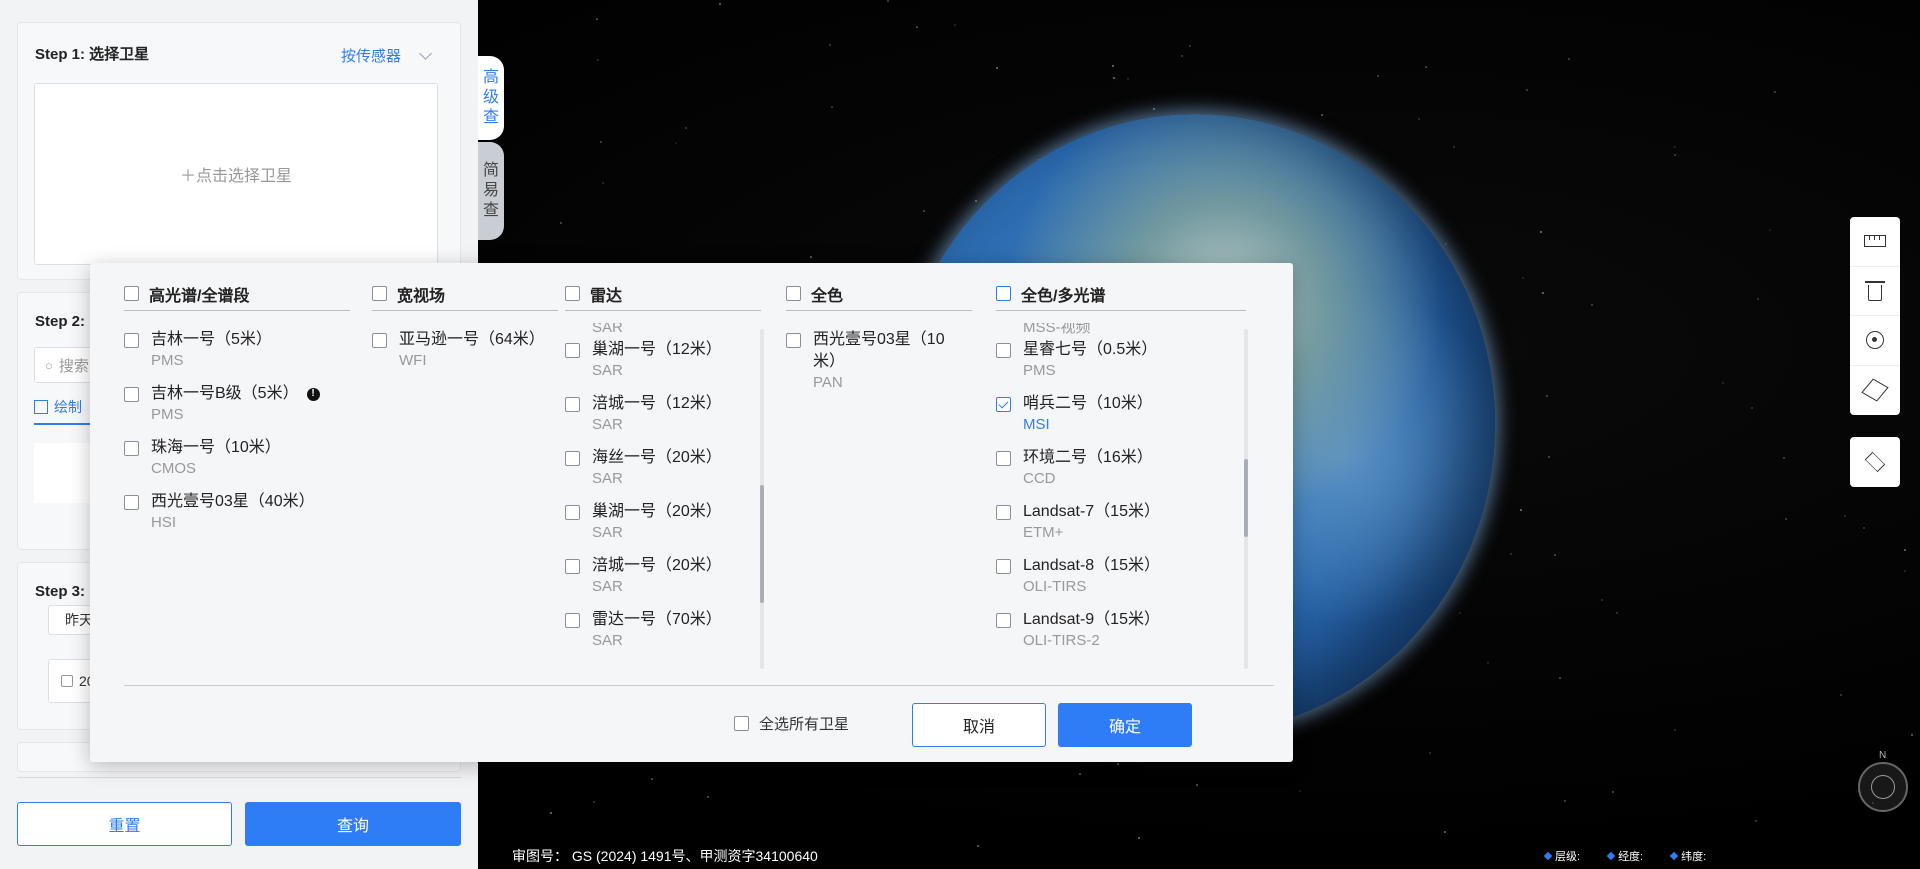  Describe the element at coordinates (60, 591) in the screenshot. I see `step3-title: Step 3:` at that location.